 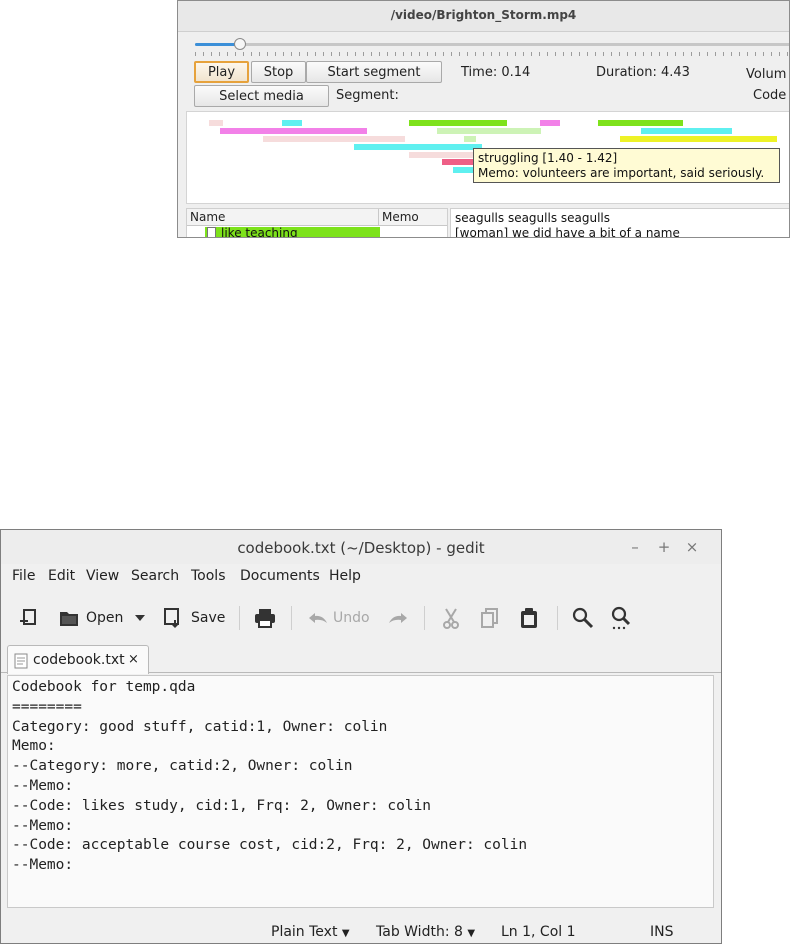 What do you see at coordinates (413, 217) in the screenshot?
I see `column-header-memo: Memo` at bounding box center [413, 217].